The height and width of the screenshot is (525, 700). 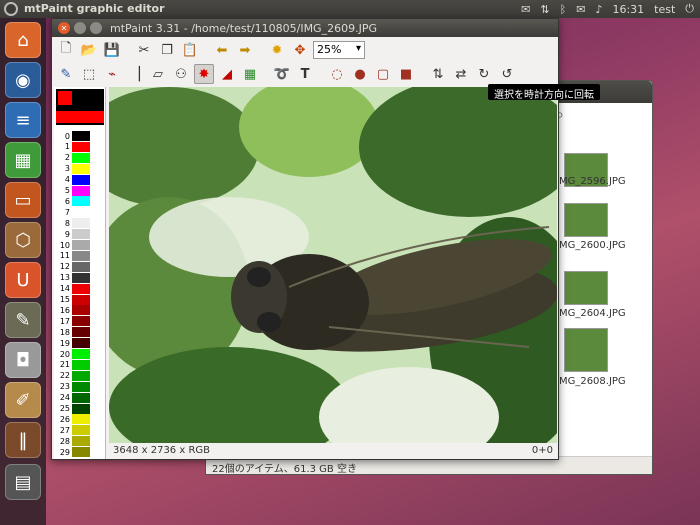 I want to click on software-center-icon: ⬡, so click(x=23, y=240).